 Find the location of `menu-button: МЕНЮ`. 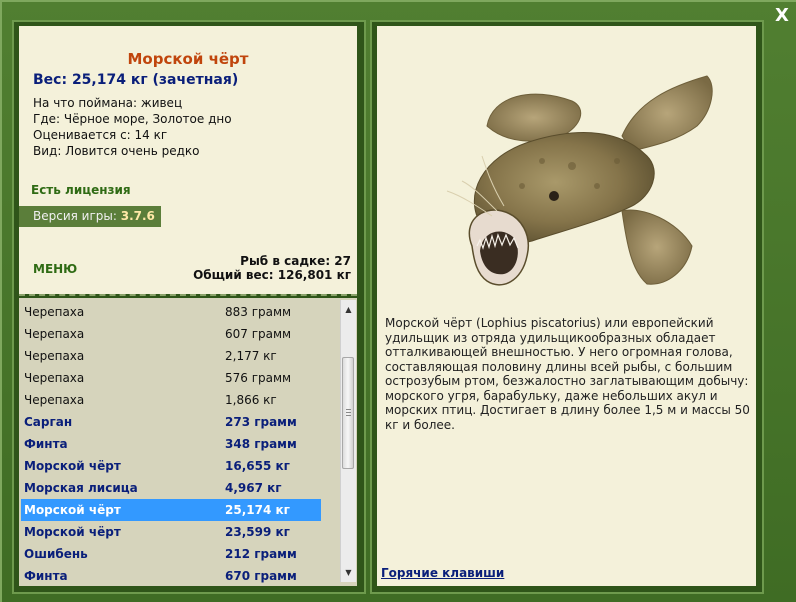

menu-button: МЕНЮ is located at coordinates (55, 269).